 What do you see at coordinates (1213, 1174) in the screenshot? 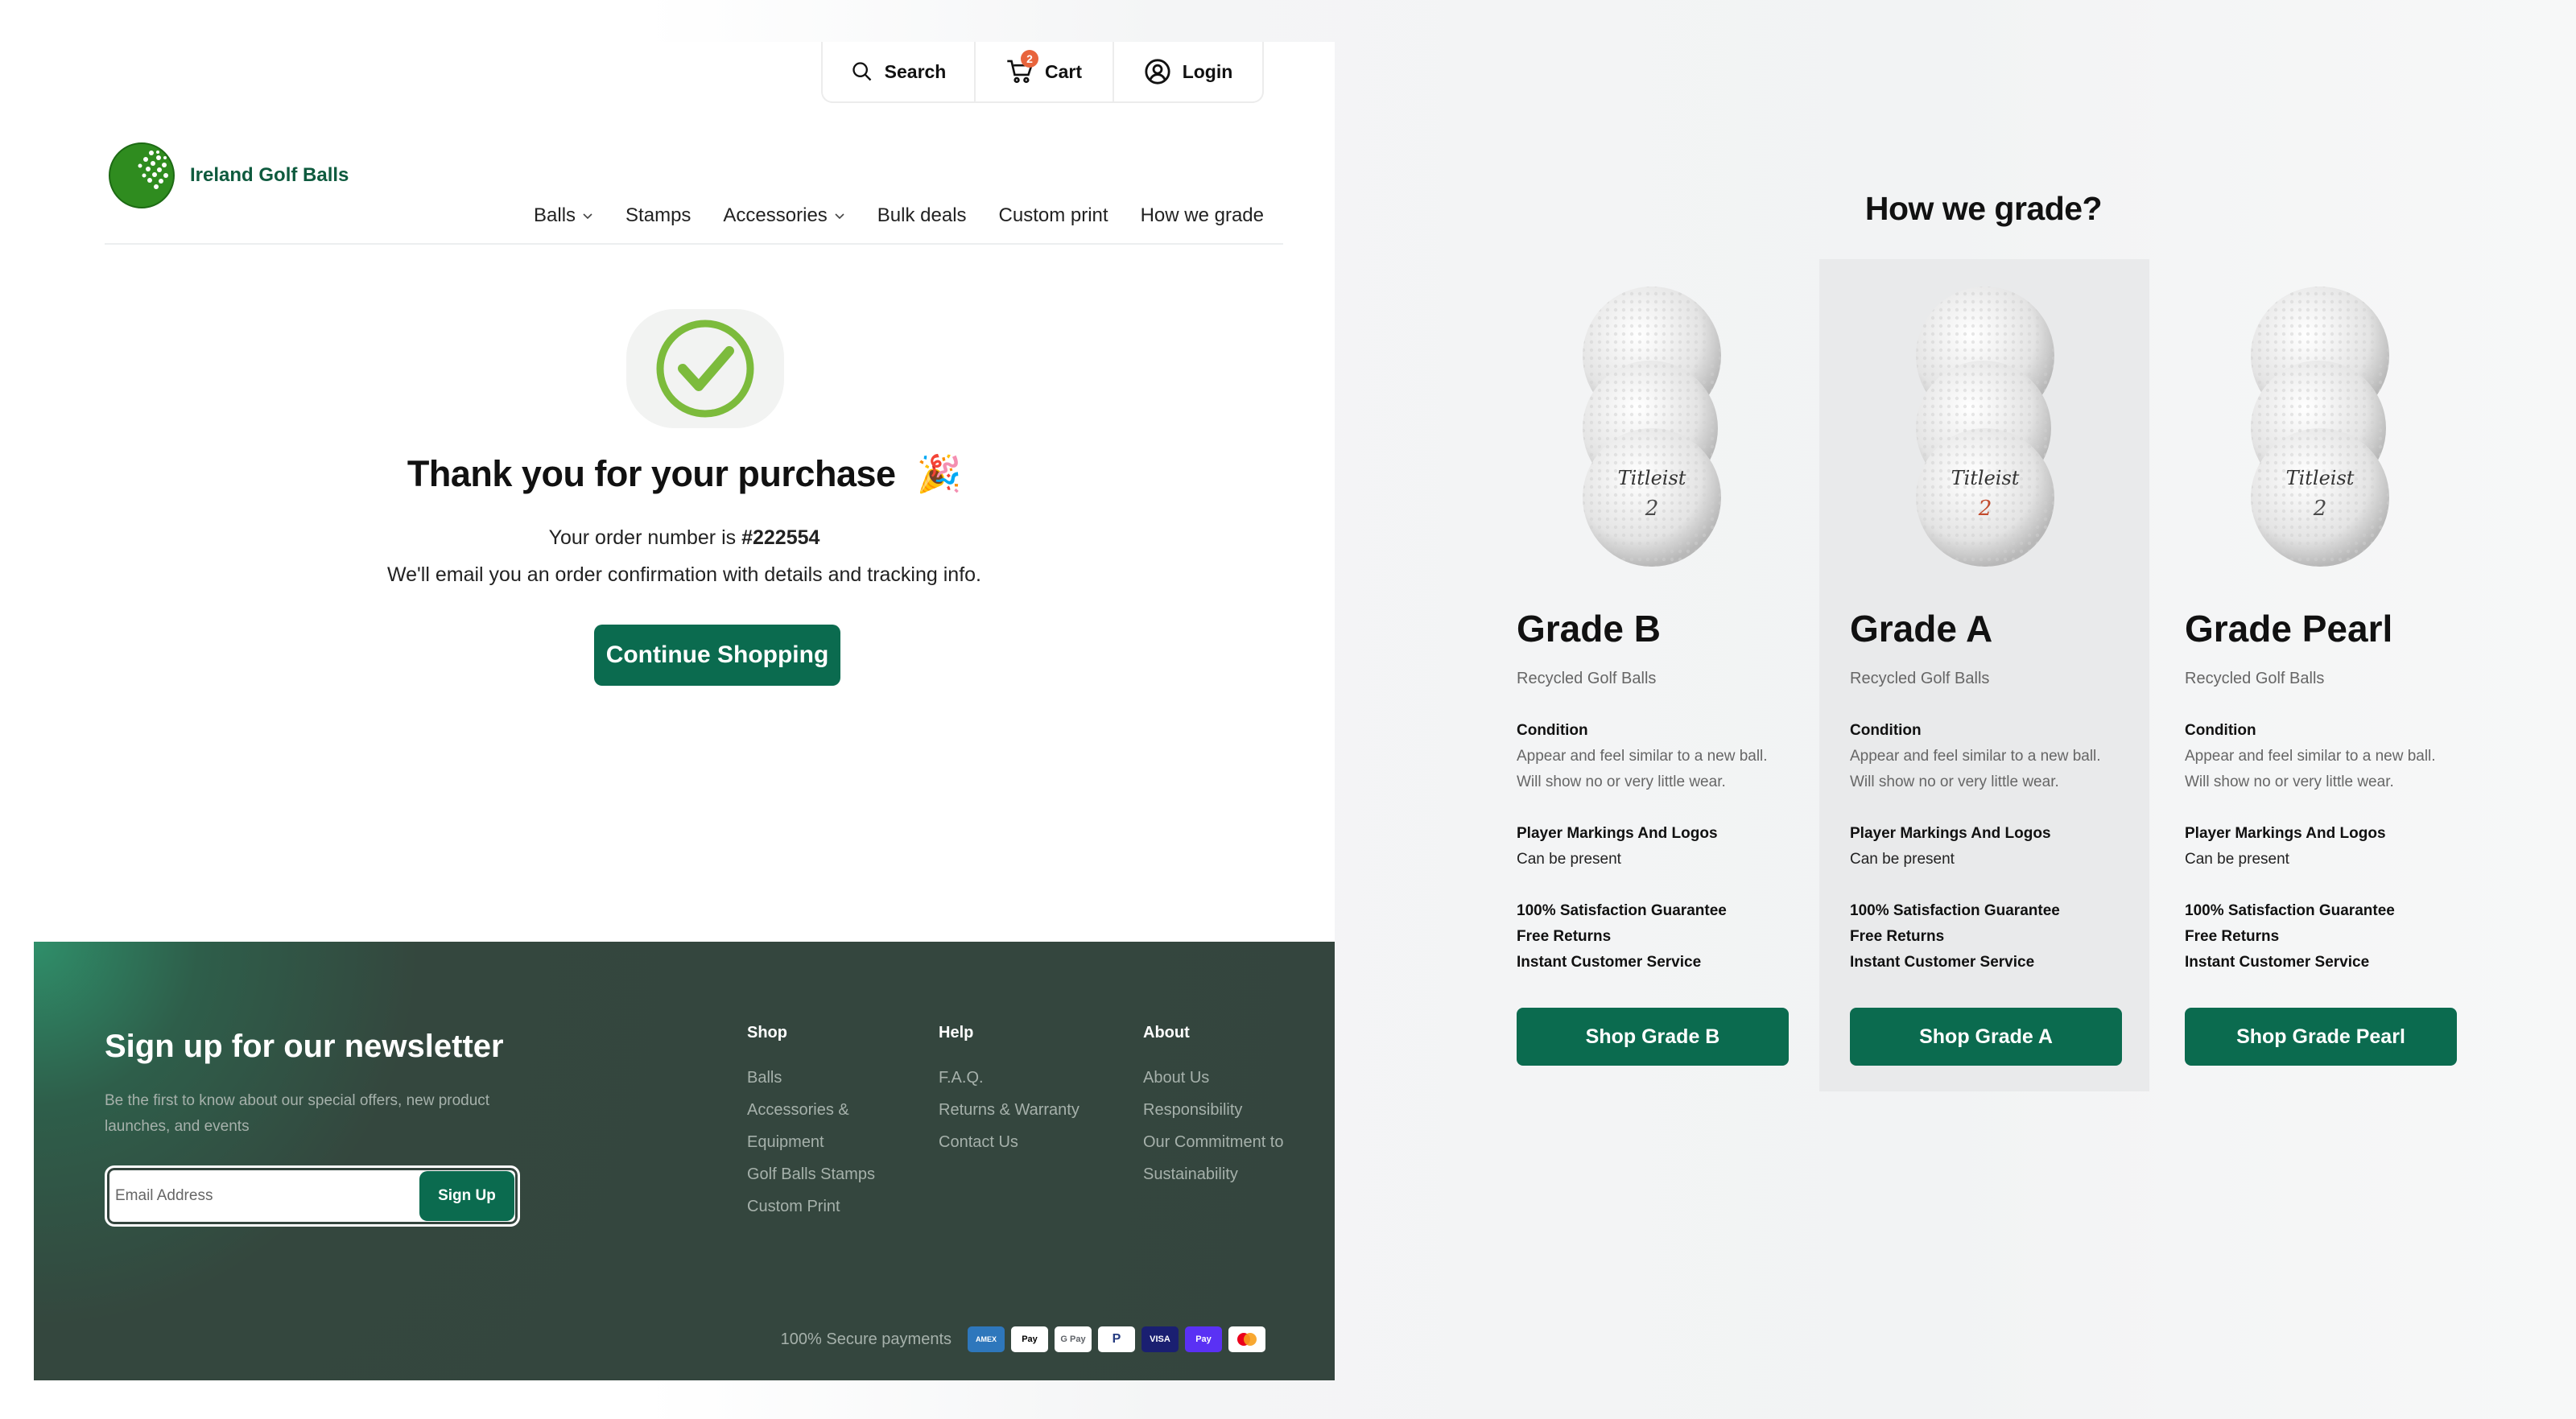
I see `footer-link: Sustainability` at bounding box center [1213, 1174].